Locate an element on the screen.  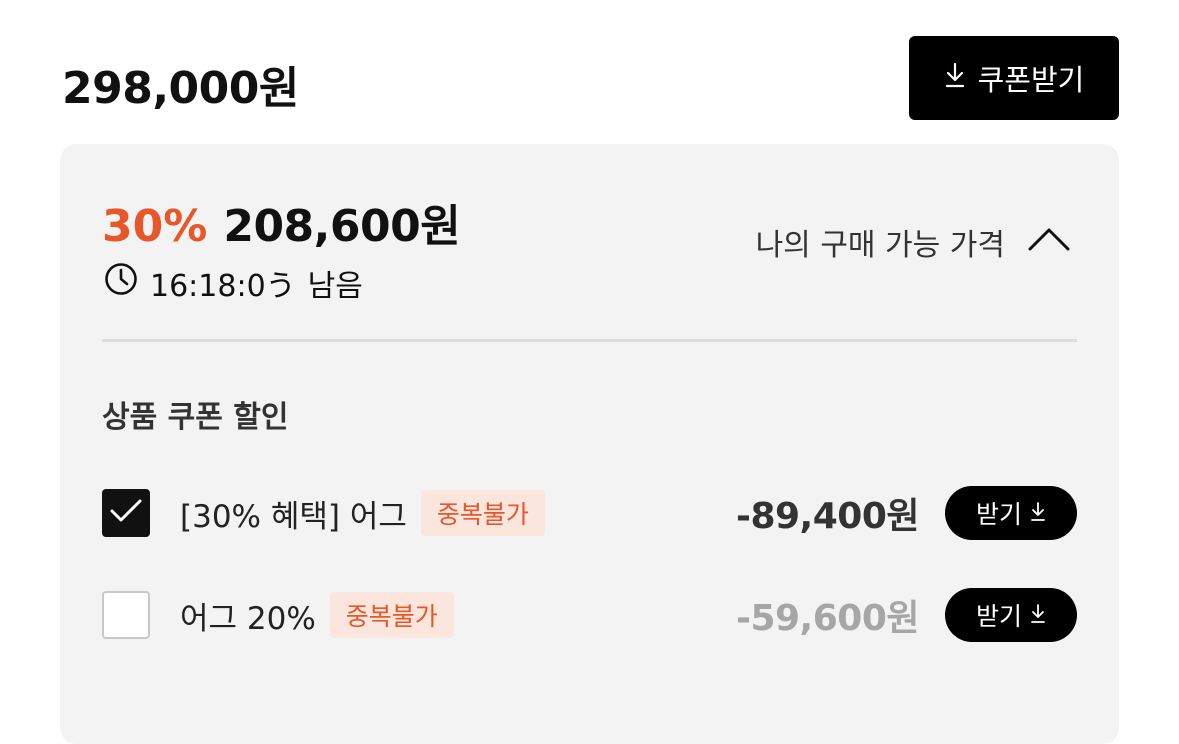
coupon-row: 어그 20% 중복불가 -59,600원 받기 is located at coordinates (589, 615).